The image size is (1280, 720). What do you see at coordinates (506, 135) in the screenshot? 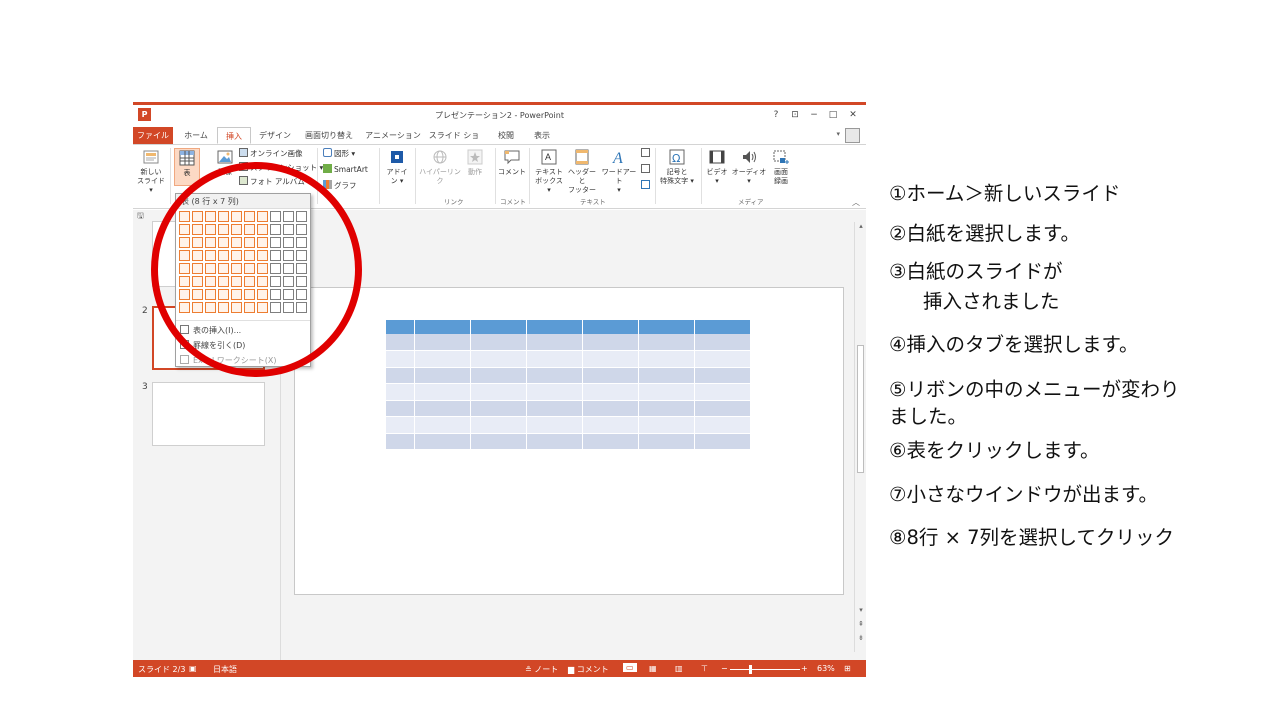
I see `tab-review: 校閲` at bounding box center [506, 135].